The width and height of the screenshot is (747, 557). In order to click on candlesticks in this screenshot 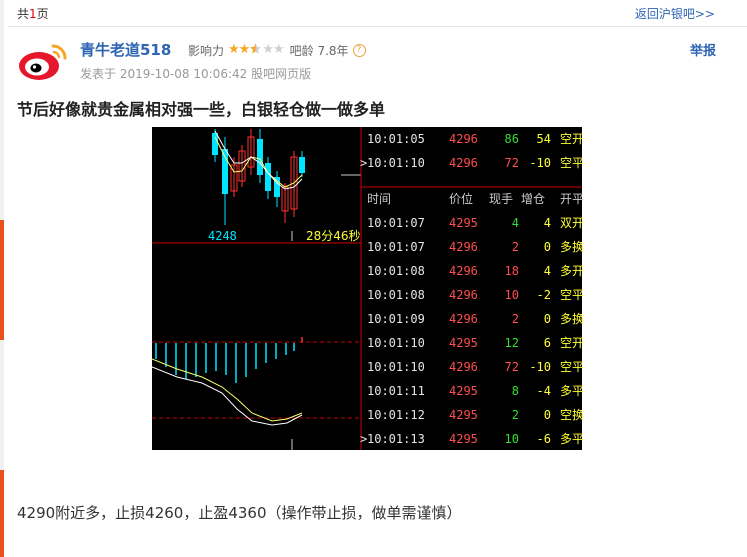, I will do `click(258, 177)`.